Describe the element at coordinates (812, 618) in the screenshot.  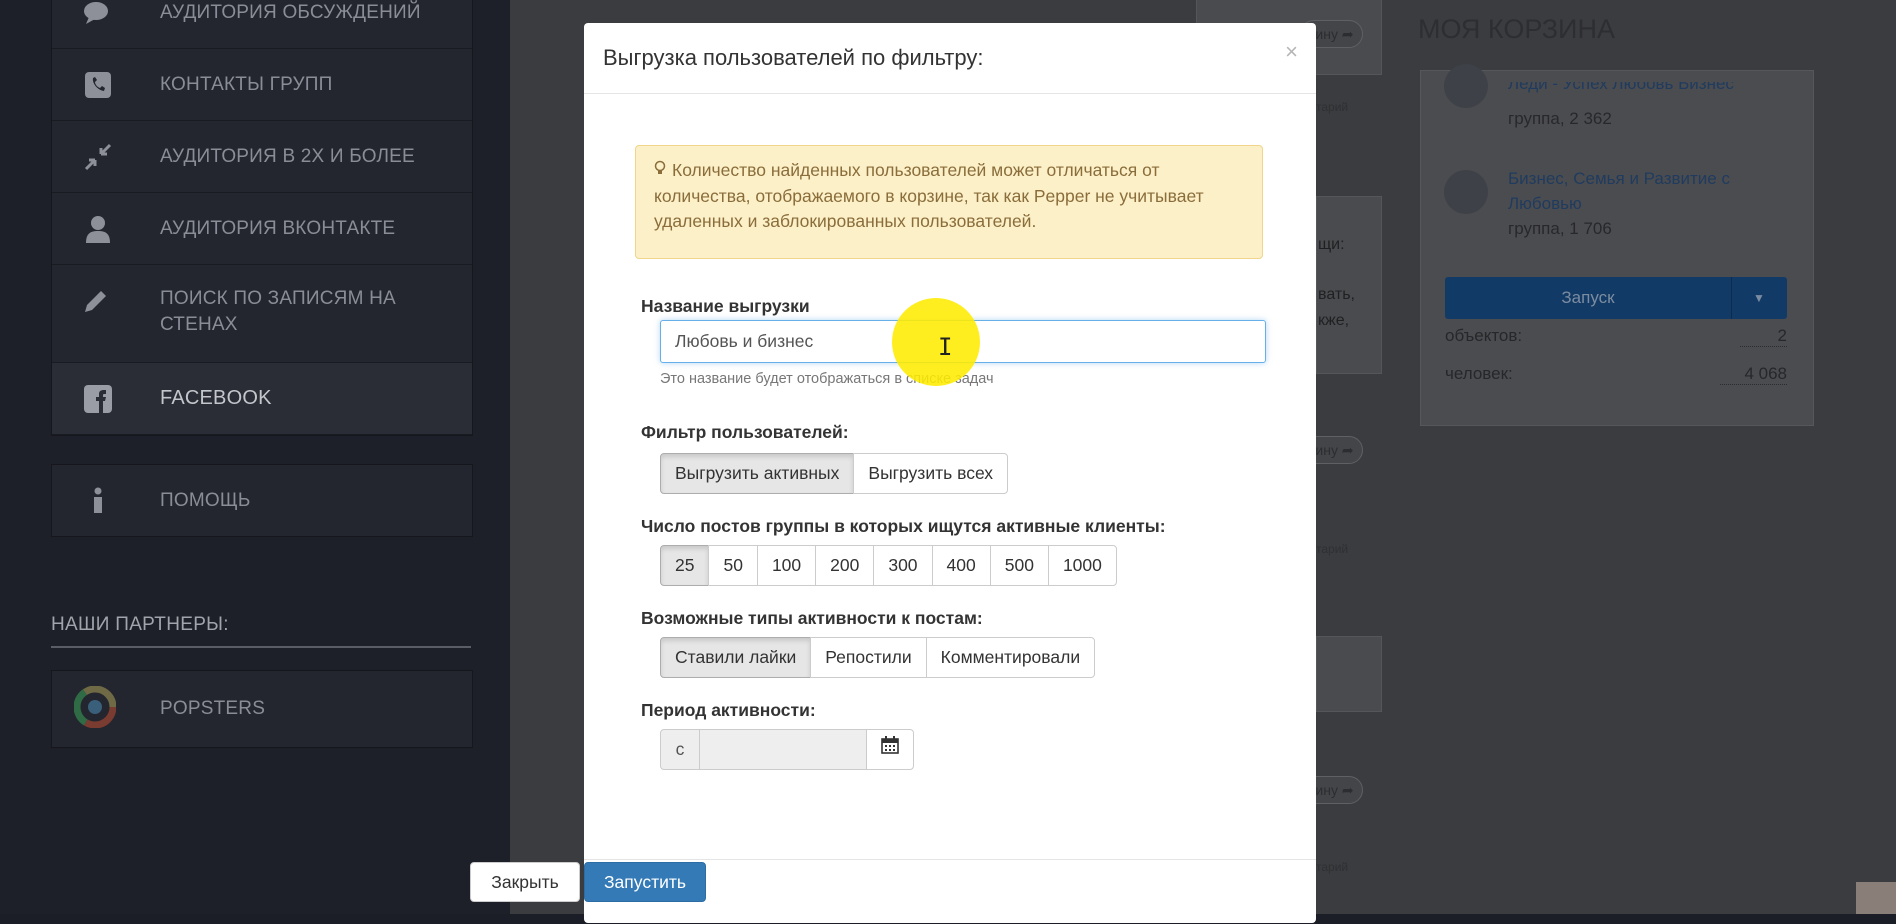
I see `activity-types-label: Возможные типы активности к постам:` at that location.